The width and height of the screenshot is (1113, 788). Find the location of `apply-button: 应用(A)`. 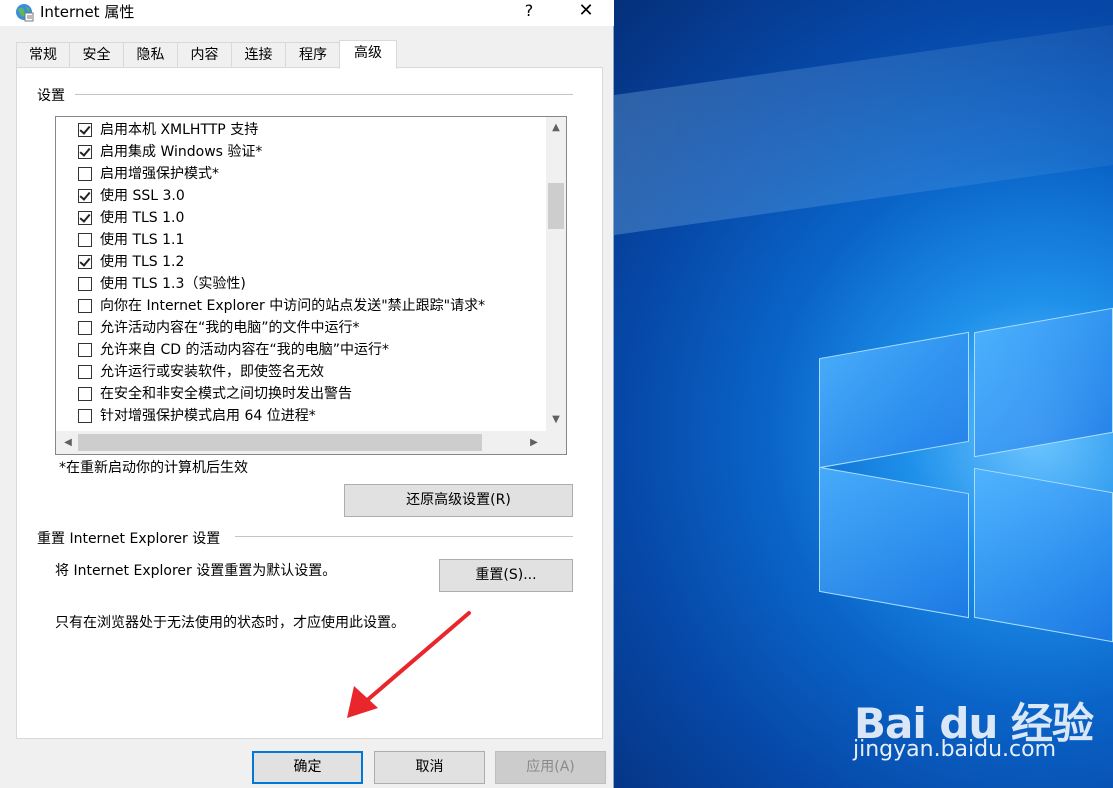

apply-button: 应用(A) is located at coordinates (550, 767).